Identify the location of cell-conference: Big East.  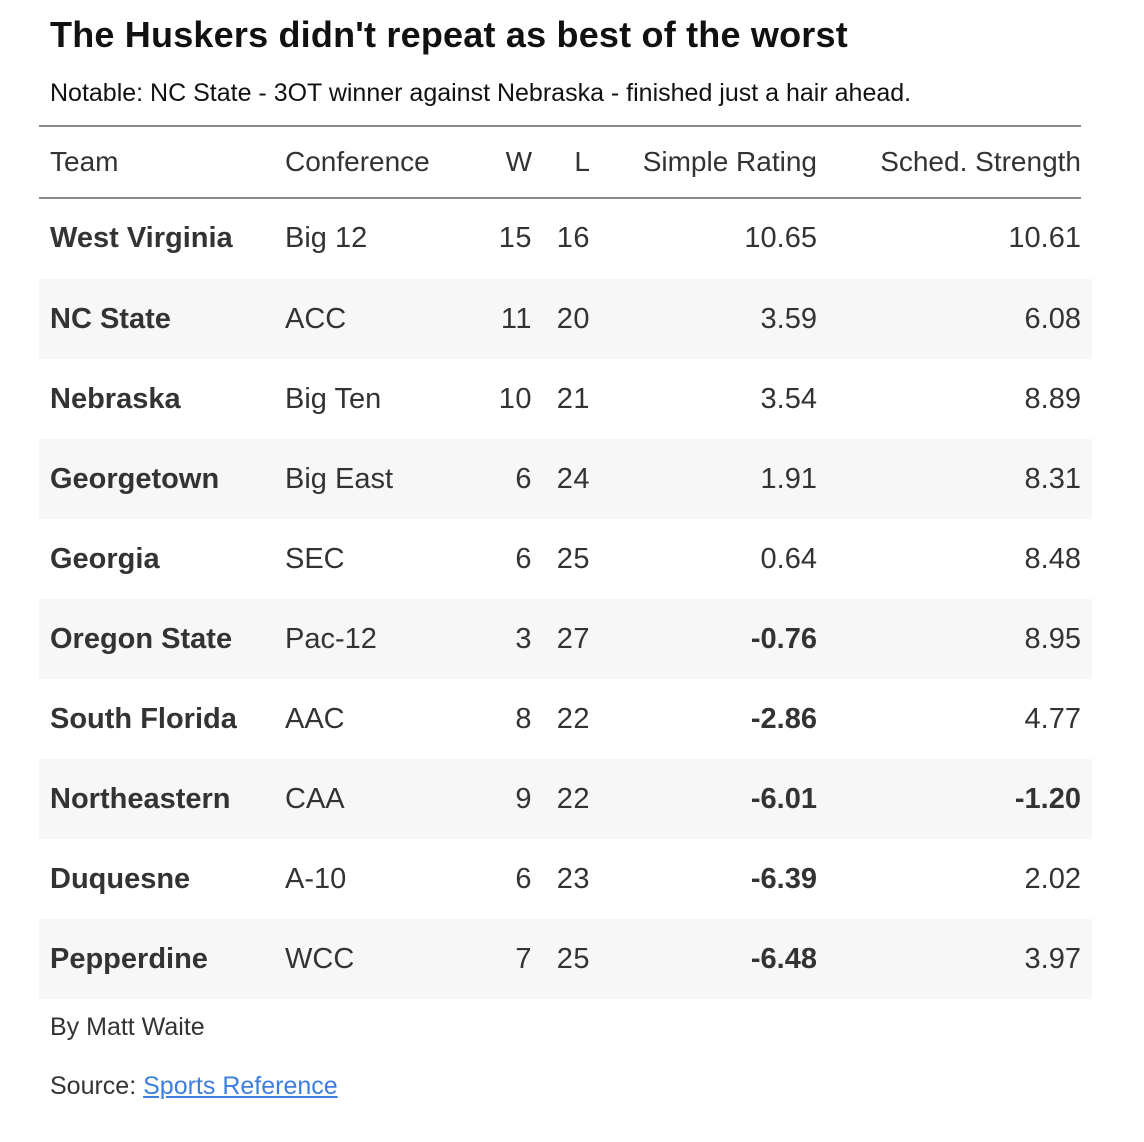
(381, 479).